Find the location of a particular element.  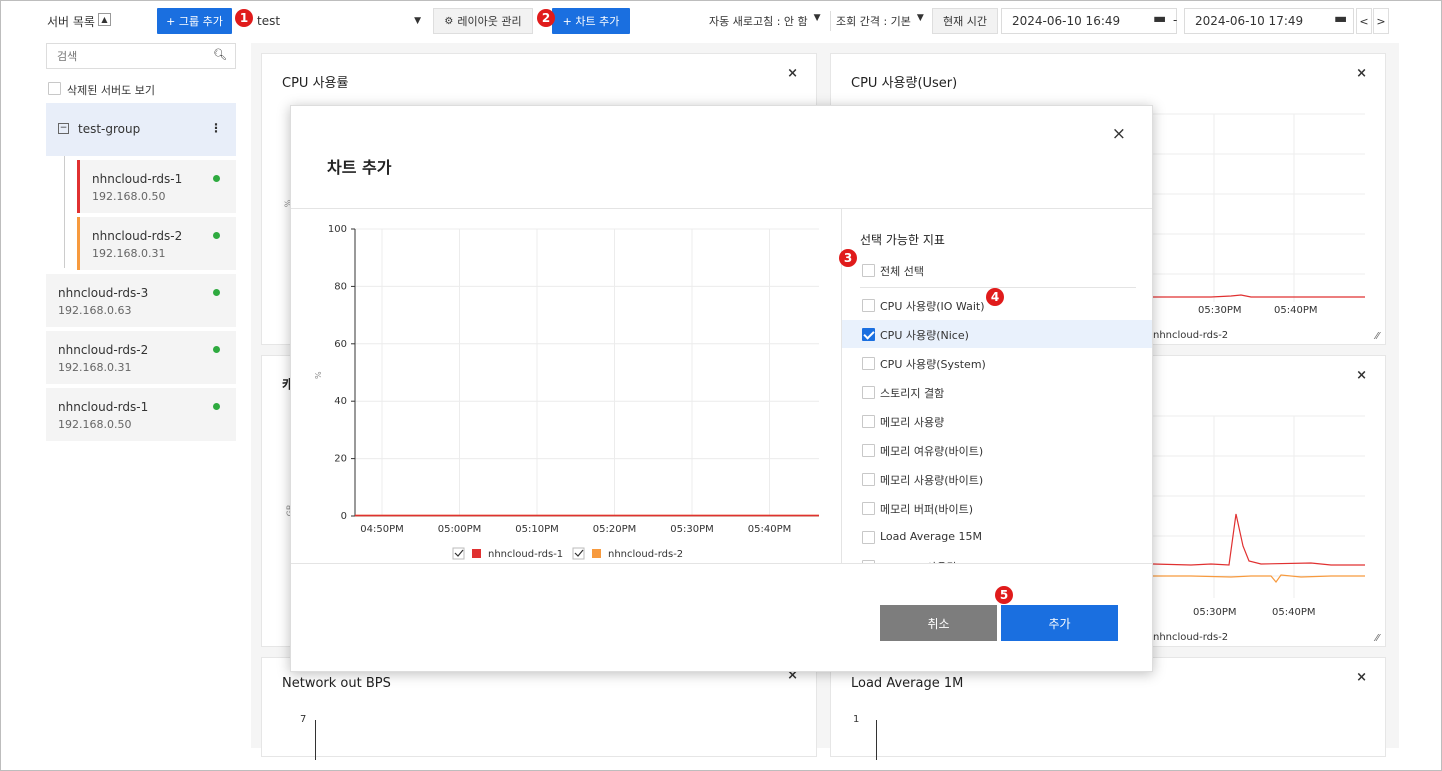

server-ip: 192.168.0.63 is located at coordinates (95, 310).